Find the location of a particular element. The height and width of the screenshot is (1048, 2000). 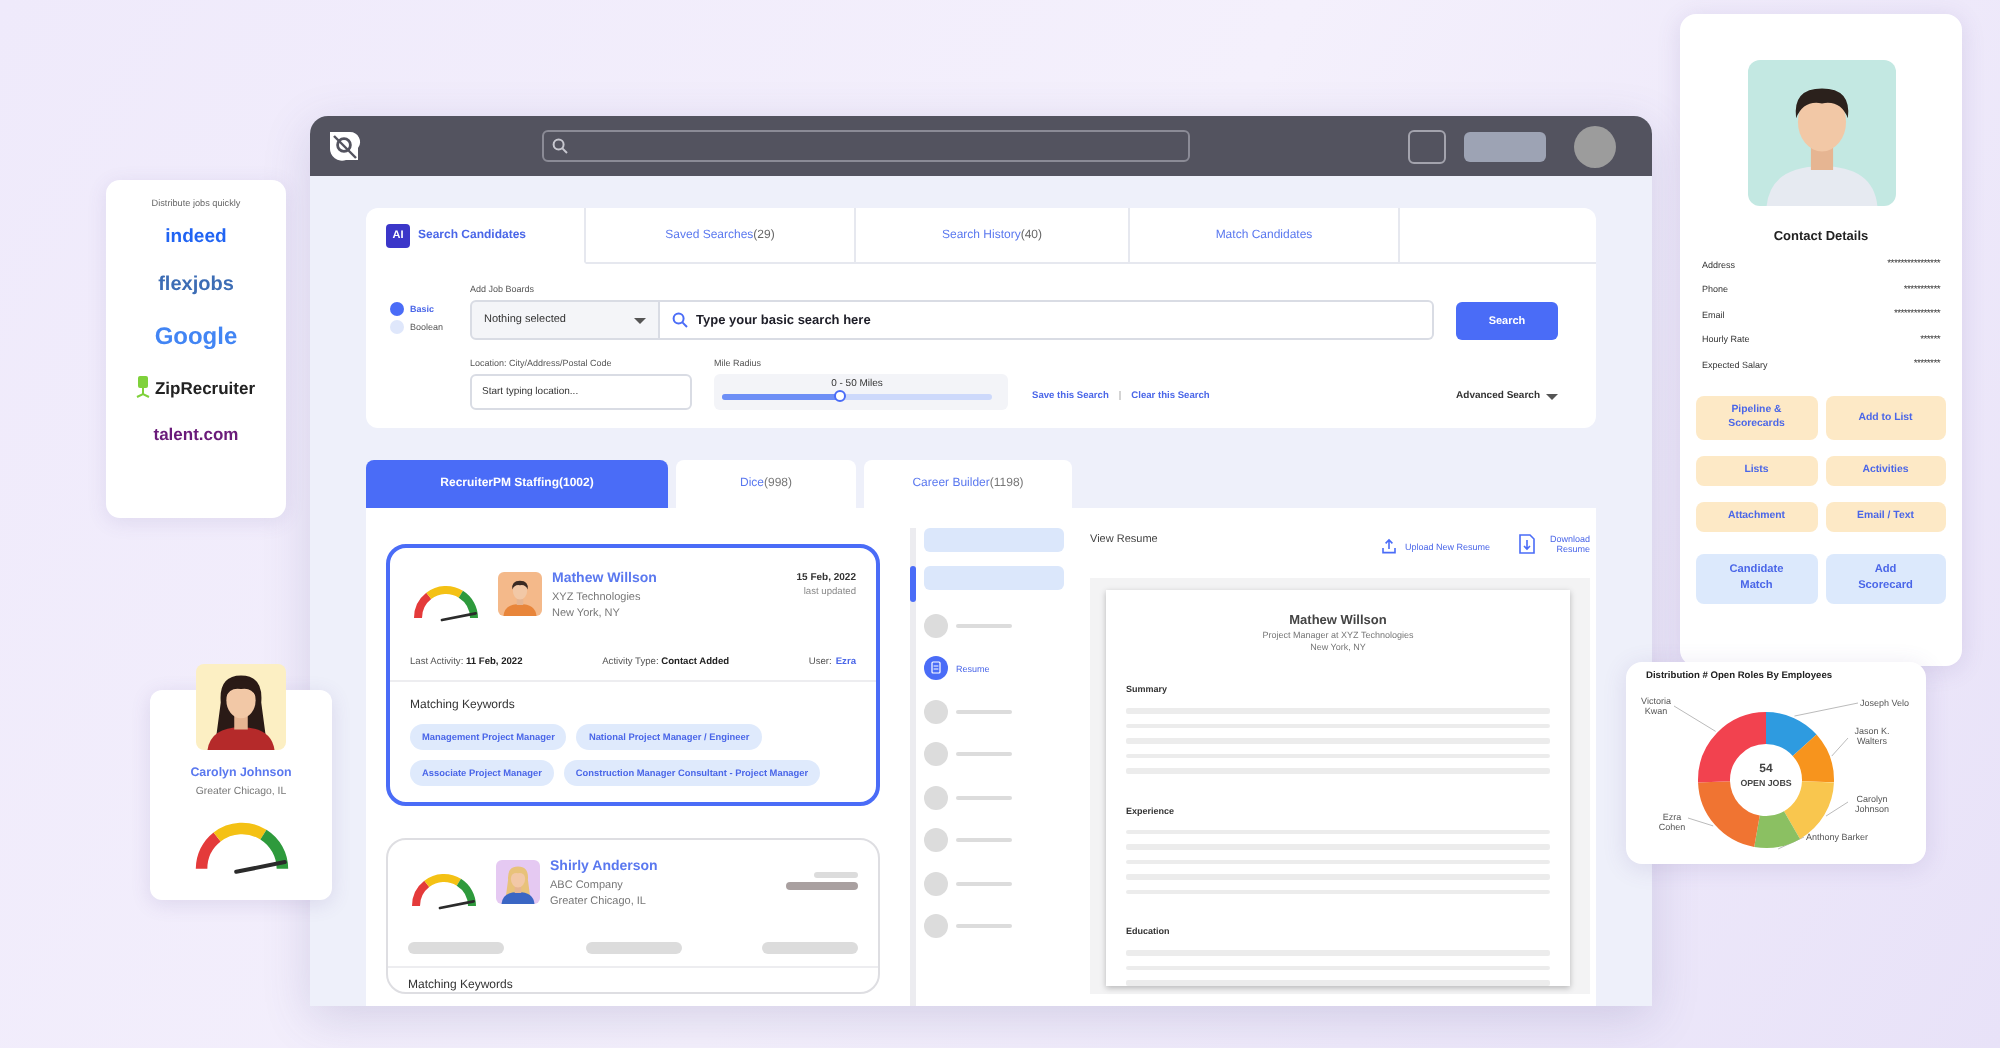

radius-slider is located at coordinates (857, 396).